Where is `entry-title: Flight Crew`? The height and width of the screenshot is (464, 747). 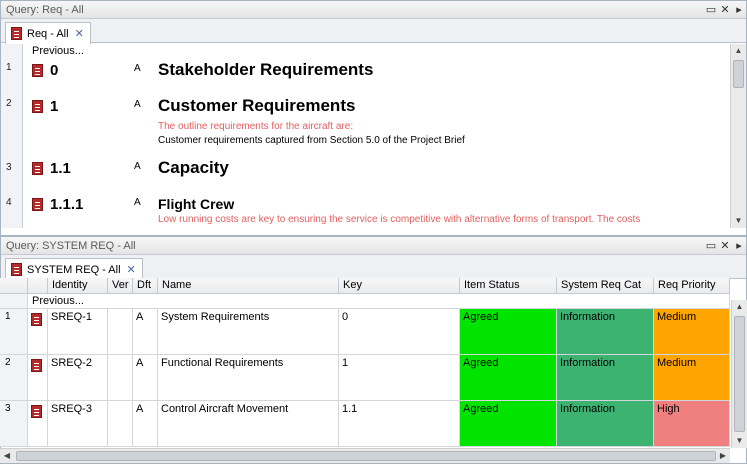 entry-title: Flight Crew is located at coordinates (196, 204).